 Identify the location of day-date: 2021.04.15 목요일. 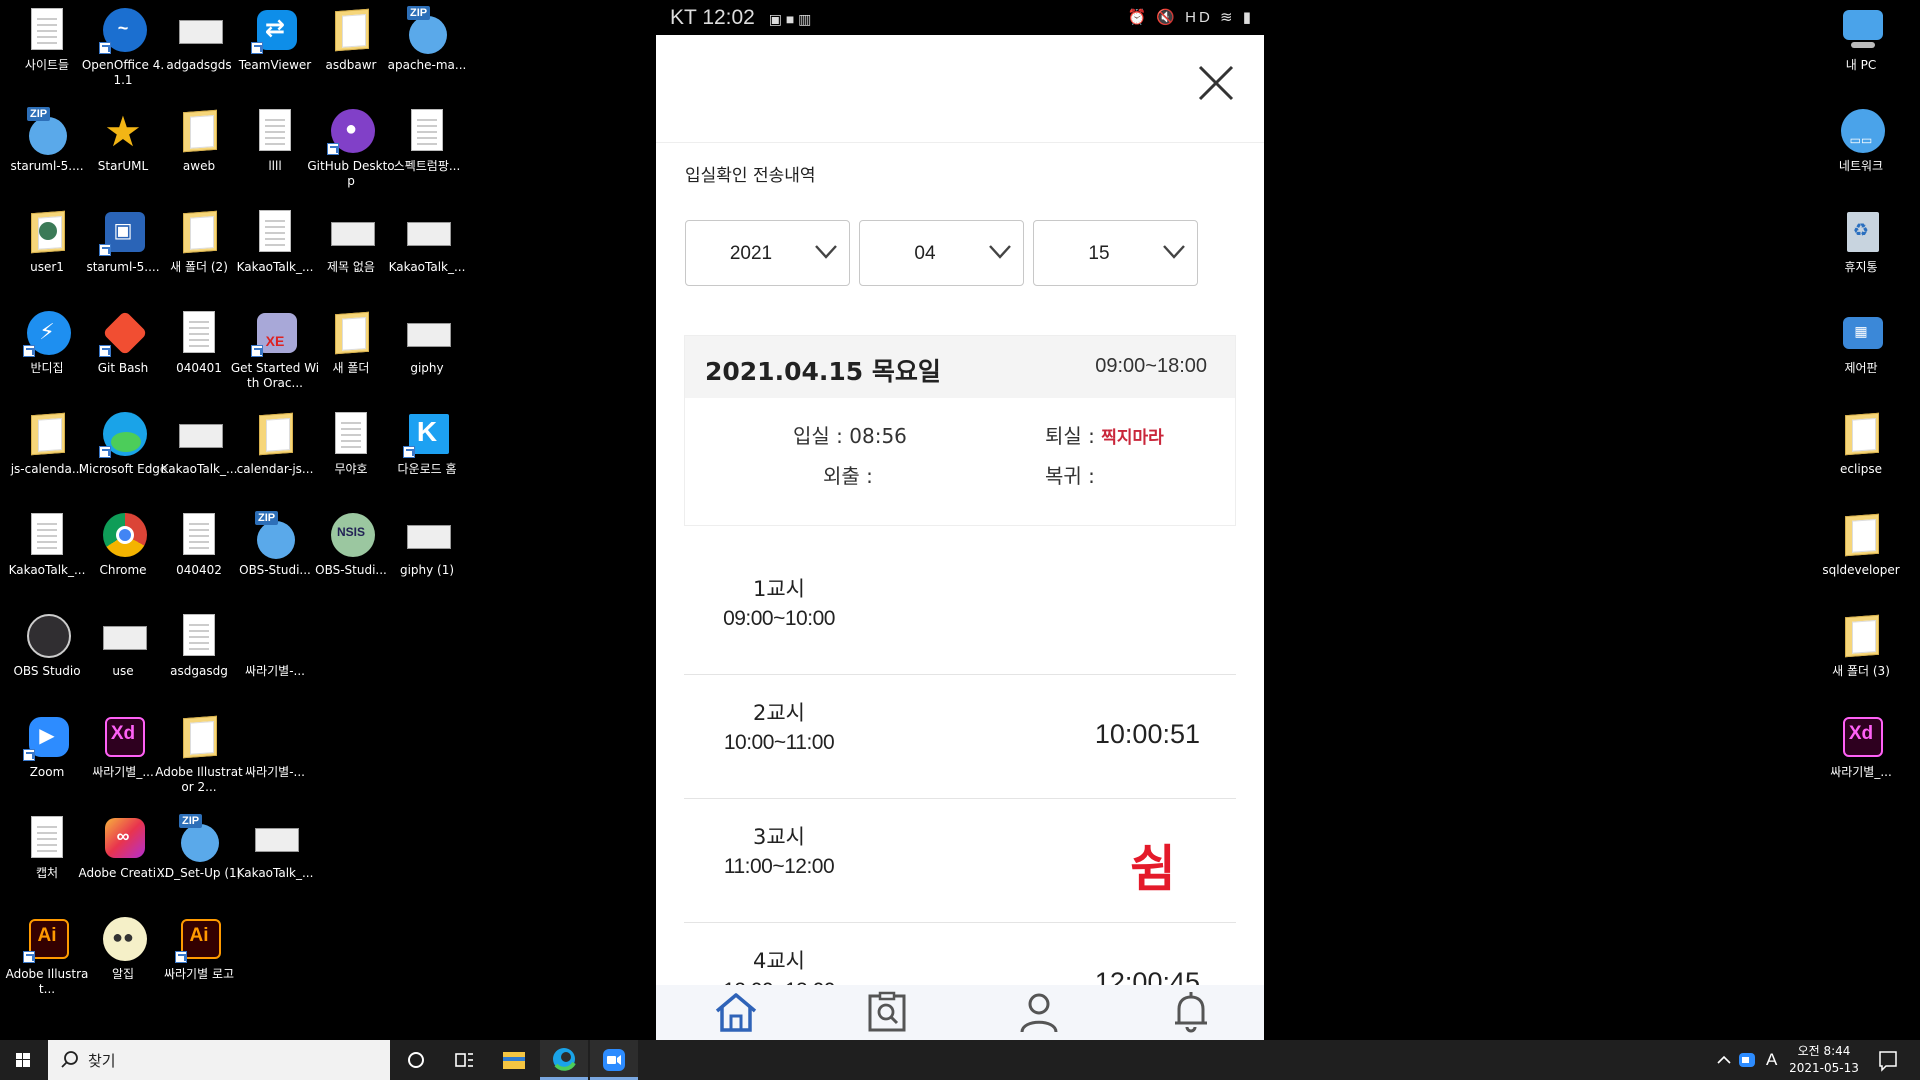
(823, 371).